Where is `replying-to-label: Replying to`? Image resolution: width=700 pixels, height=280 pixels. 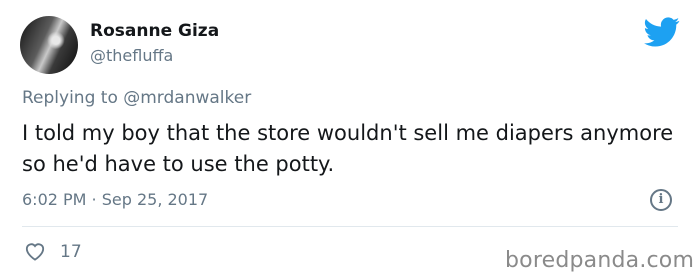 replying-to-label: Replying to is located at coordinates (70, 98).